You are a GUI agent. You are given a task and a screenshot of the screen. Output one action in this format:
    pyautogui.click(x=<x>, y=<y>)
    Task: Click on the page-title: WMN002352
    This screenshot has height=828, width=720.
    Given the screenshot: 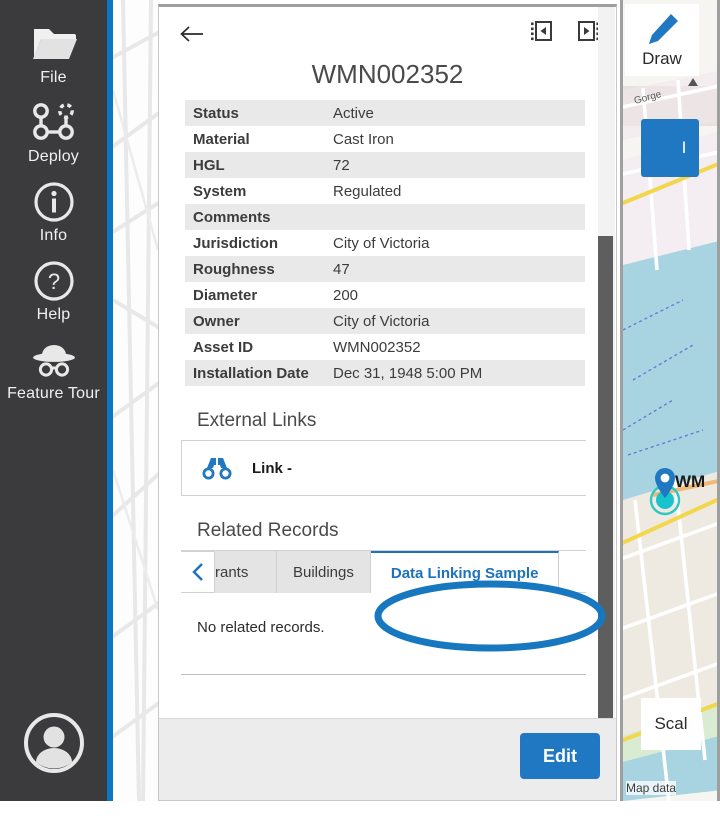 What is the action you would take?
    pyautogui.click(x=387, y=74)
    